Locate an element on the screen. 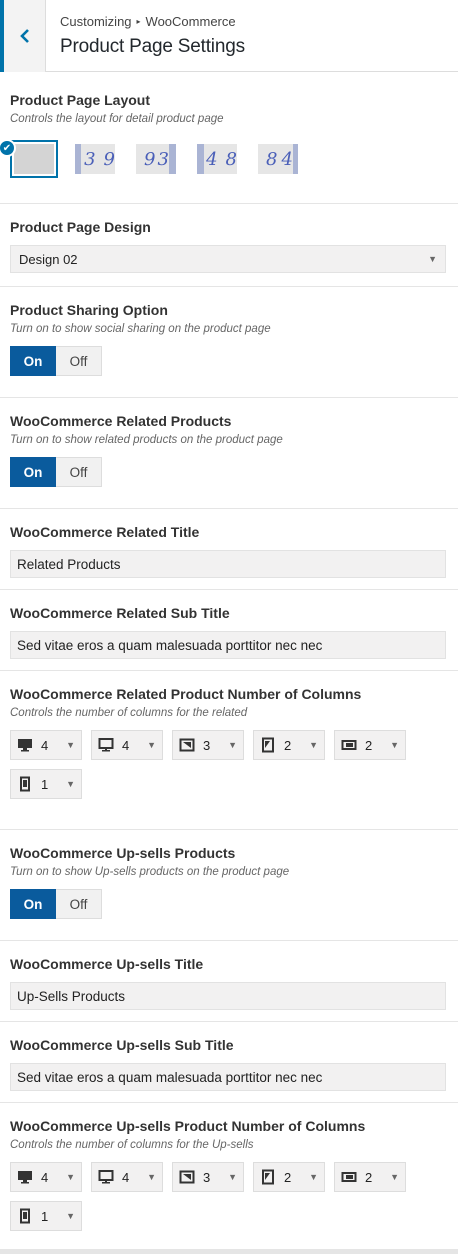 This screenshot has width=458, height=1254. design-select: Design 02 ▼ is located at coordinates (228, 259).